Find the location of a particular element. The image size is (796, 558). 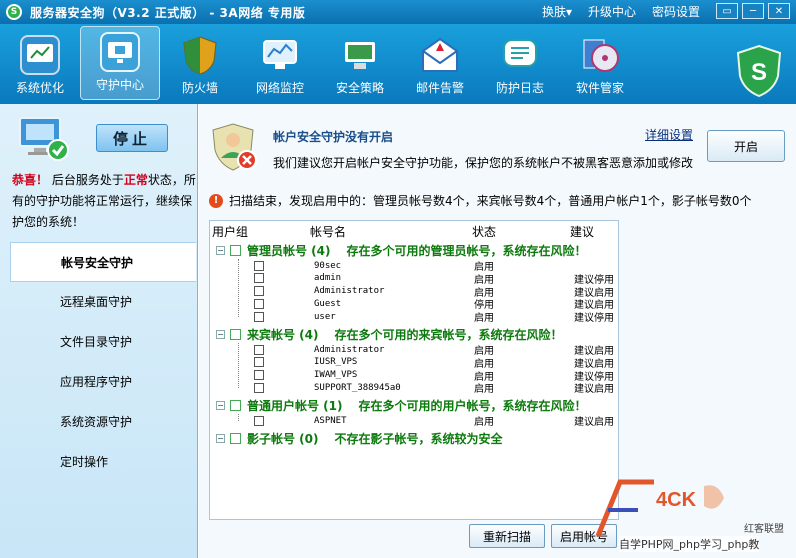

tool-guard-center: 守护中心 is located at coordinates (120, 63).